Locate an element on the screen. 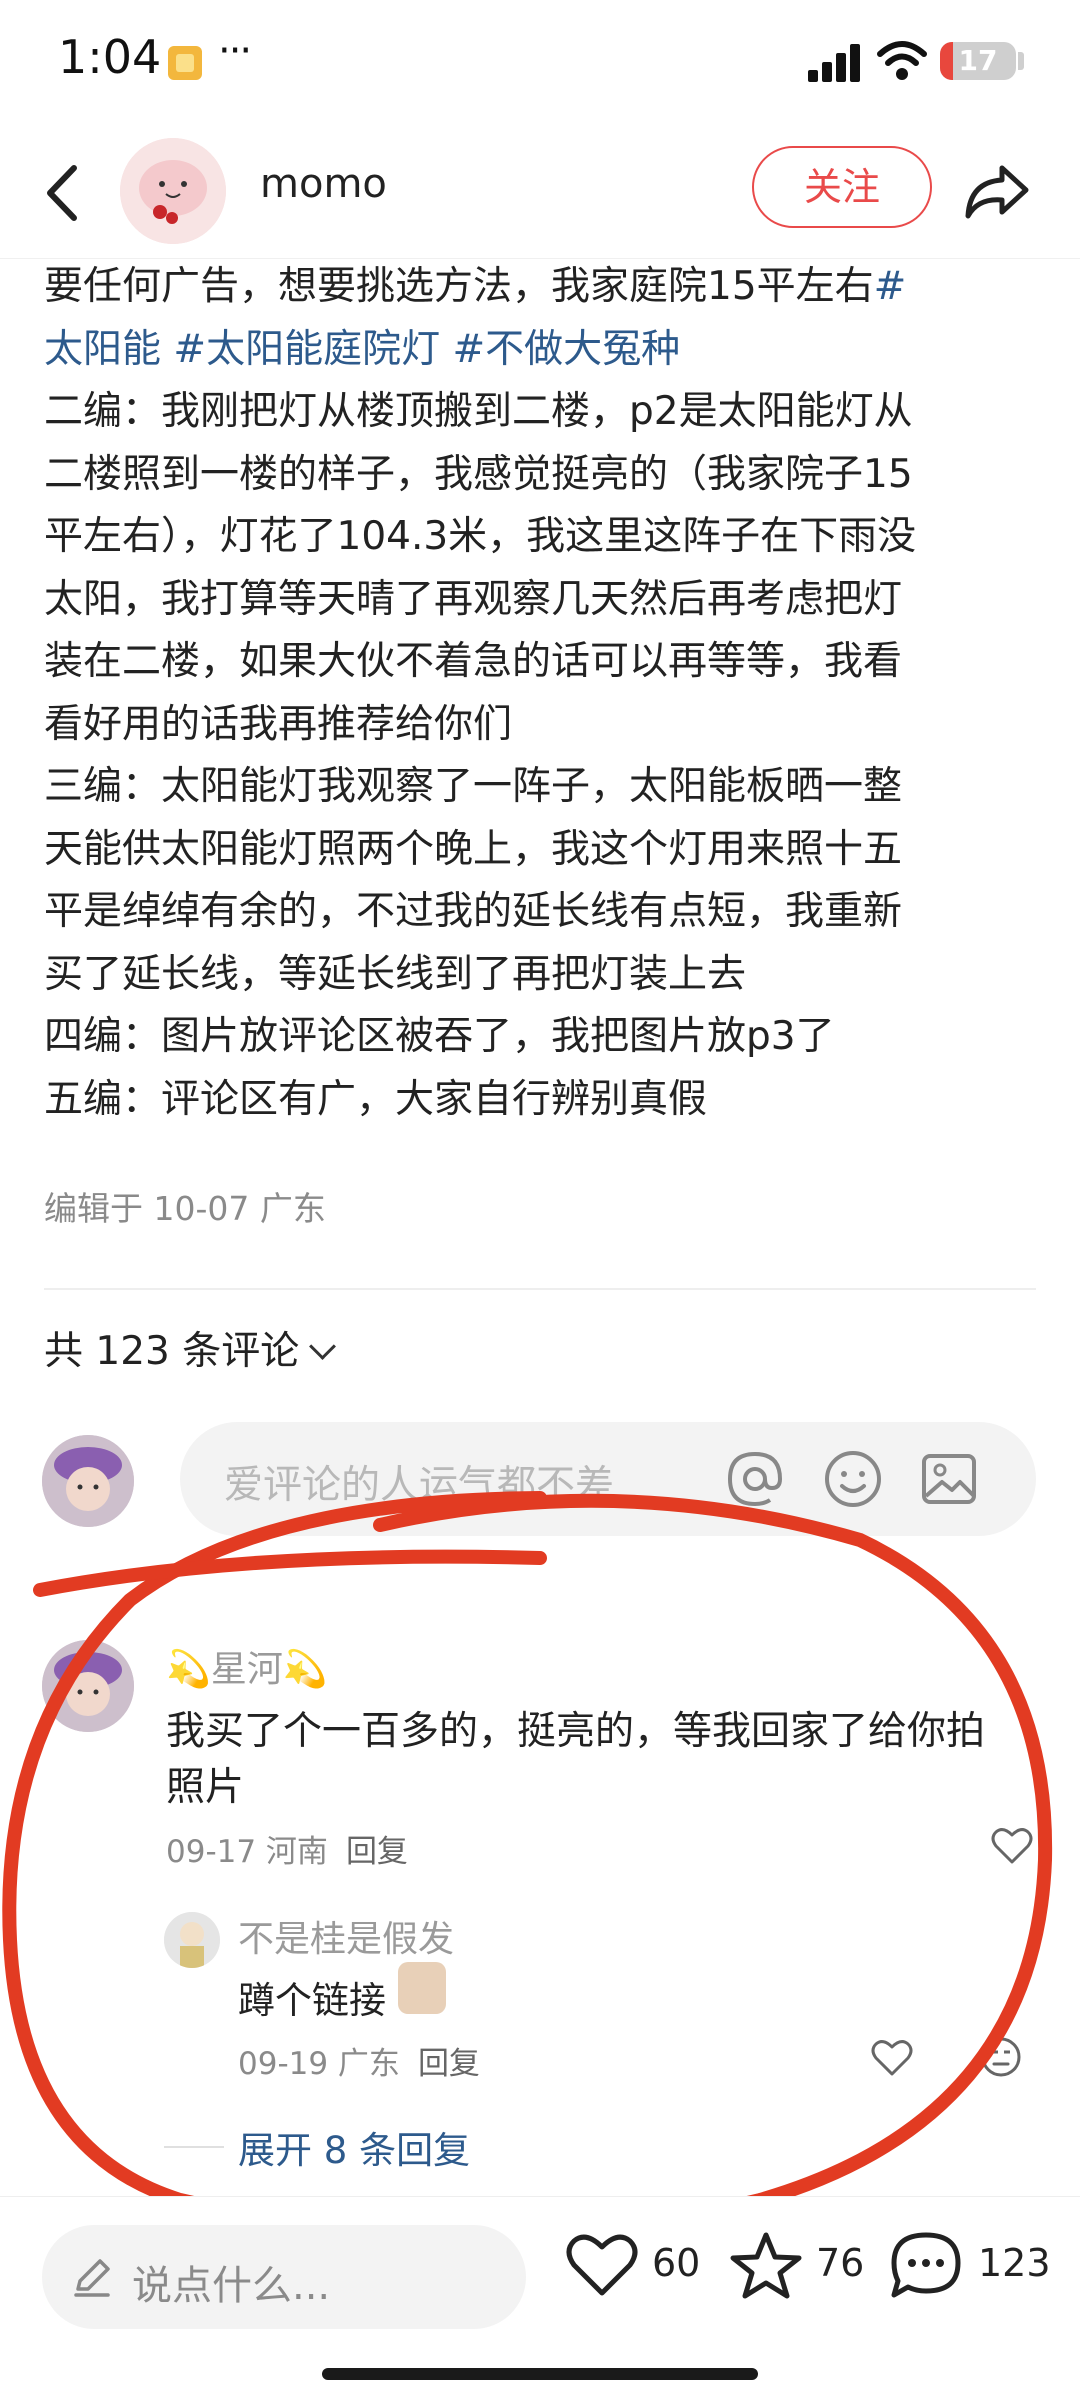  battery-percent: 17 is located at coordinates (978, 60).